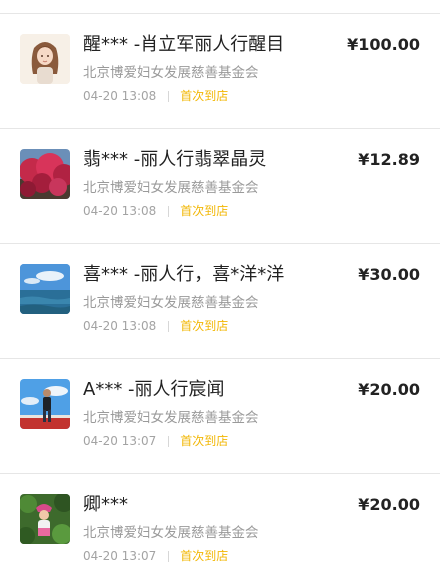 This screenshot has width=440, height=588. I want to click on donation-amount: ¥100.00, so click(383, 44).